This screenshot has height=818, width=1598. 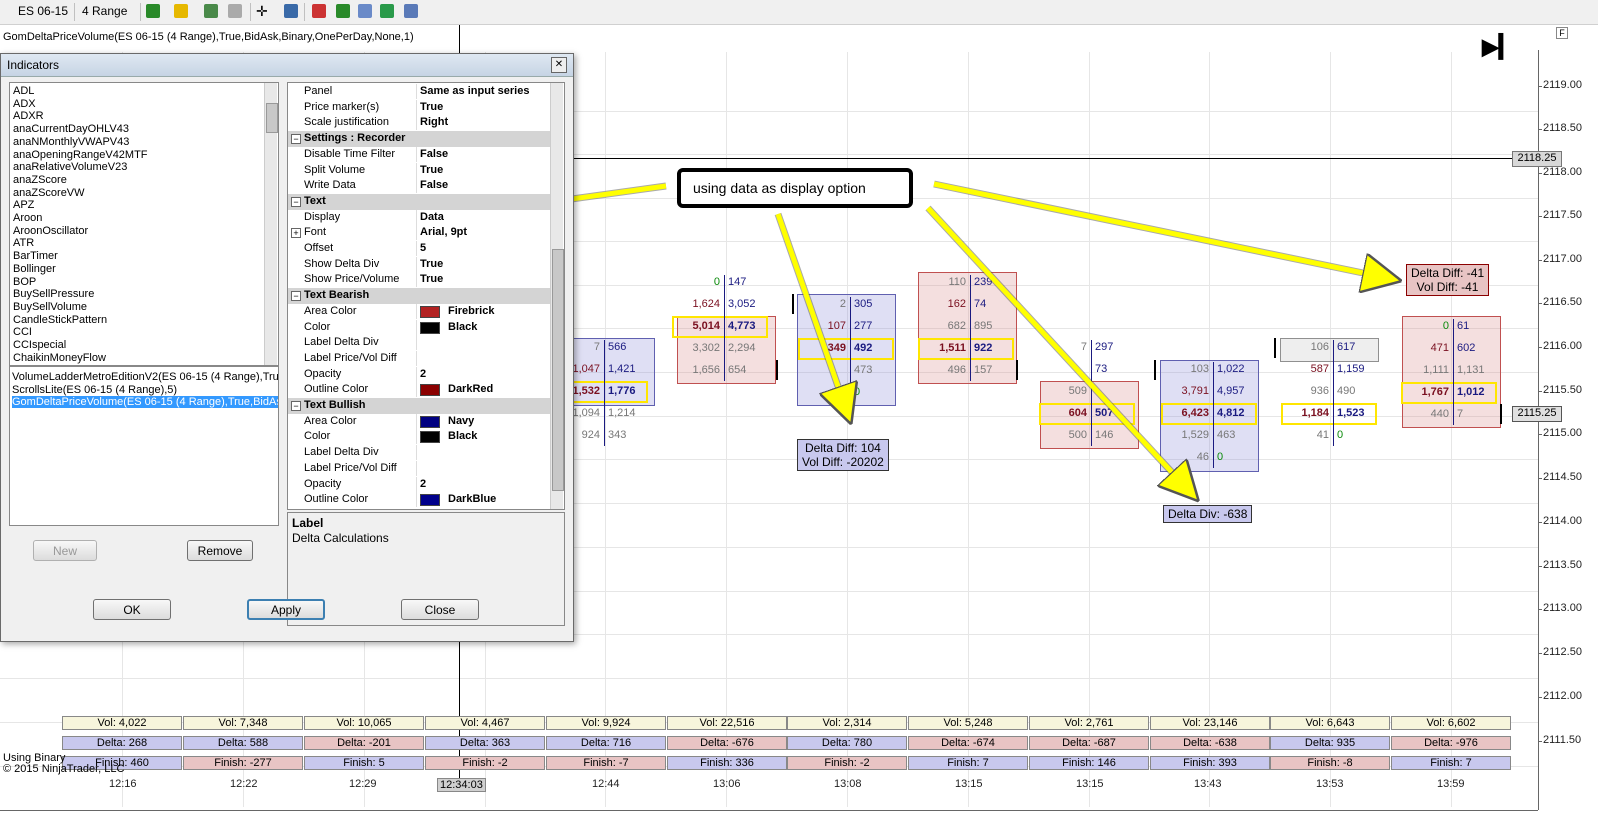 I want to click on property-name: Opacity, so click(x=360, y=484).